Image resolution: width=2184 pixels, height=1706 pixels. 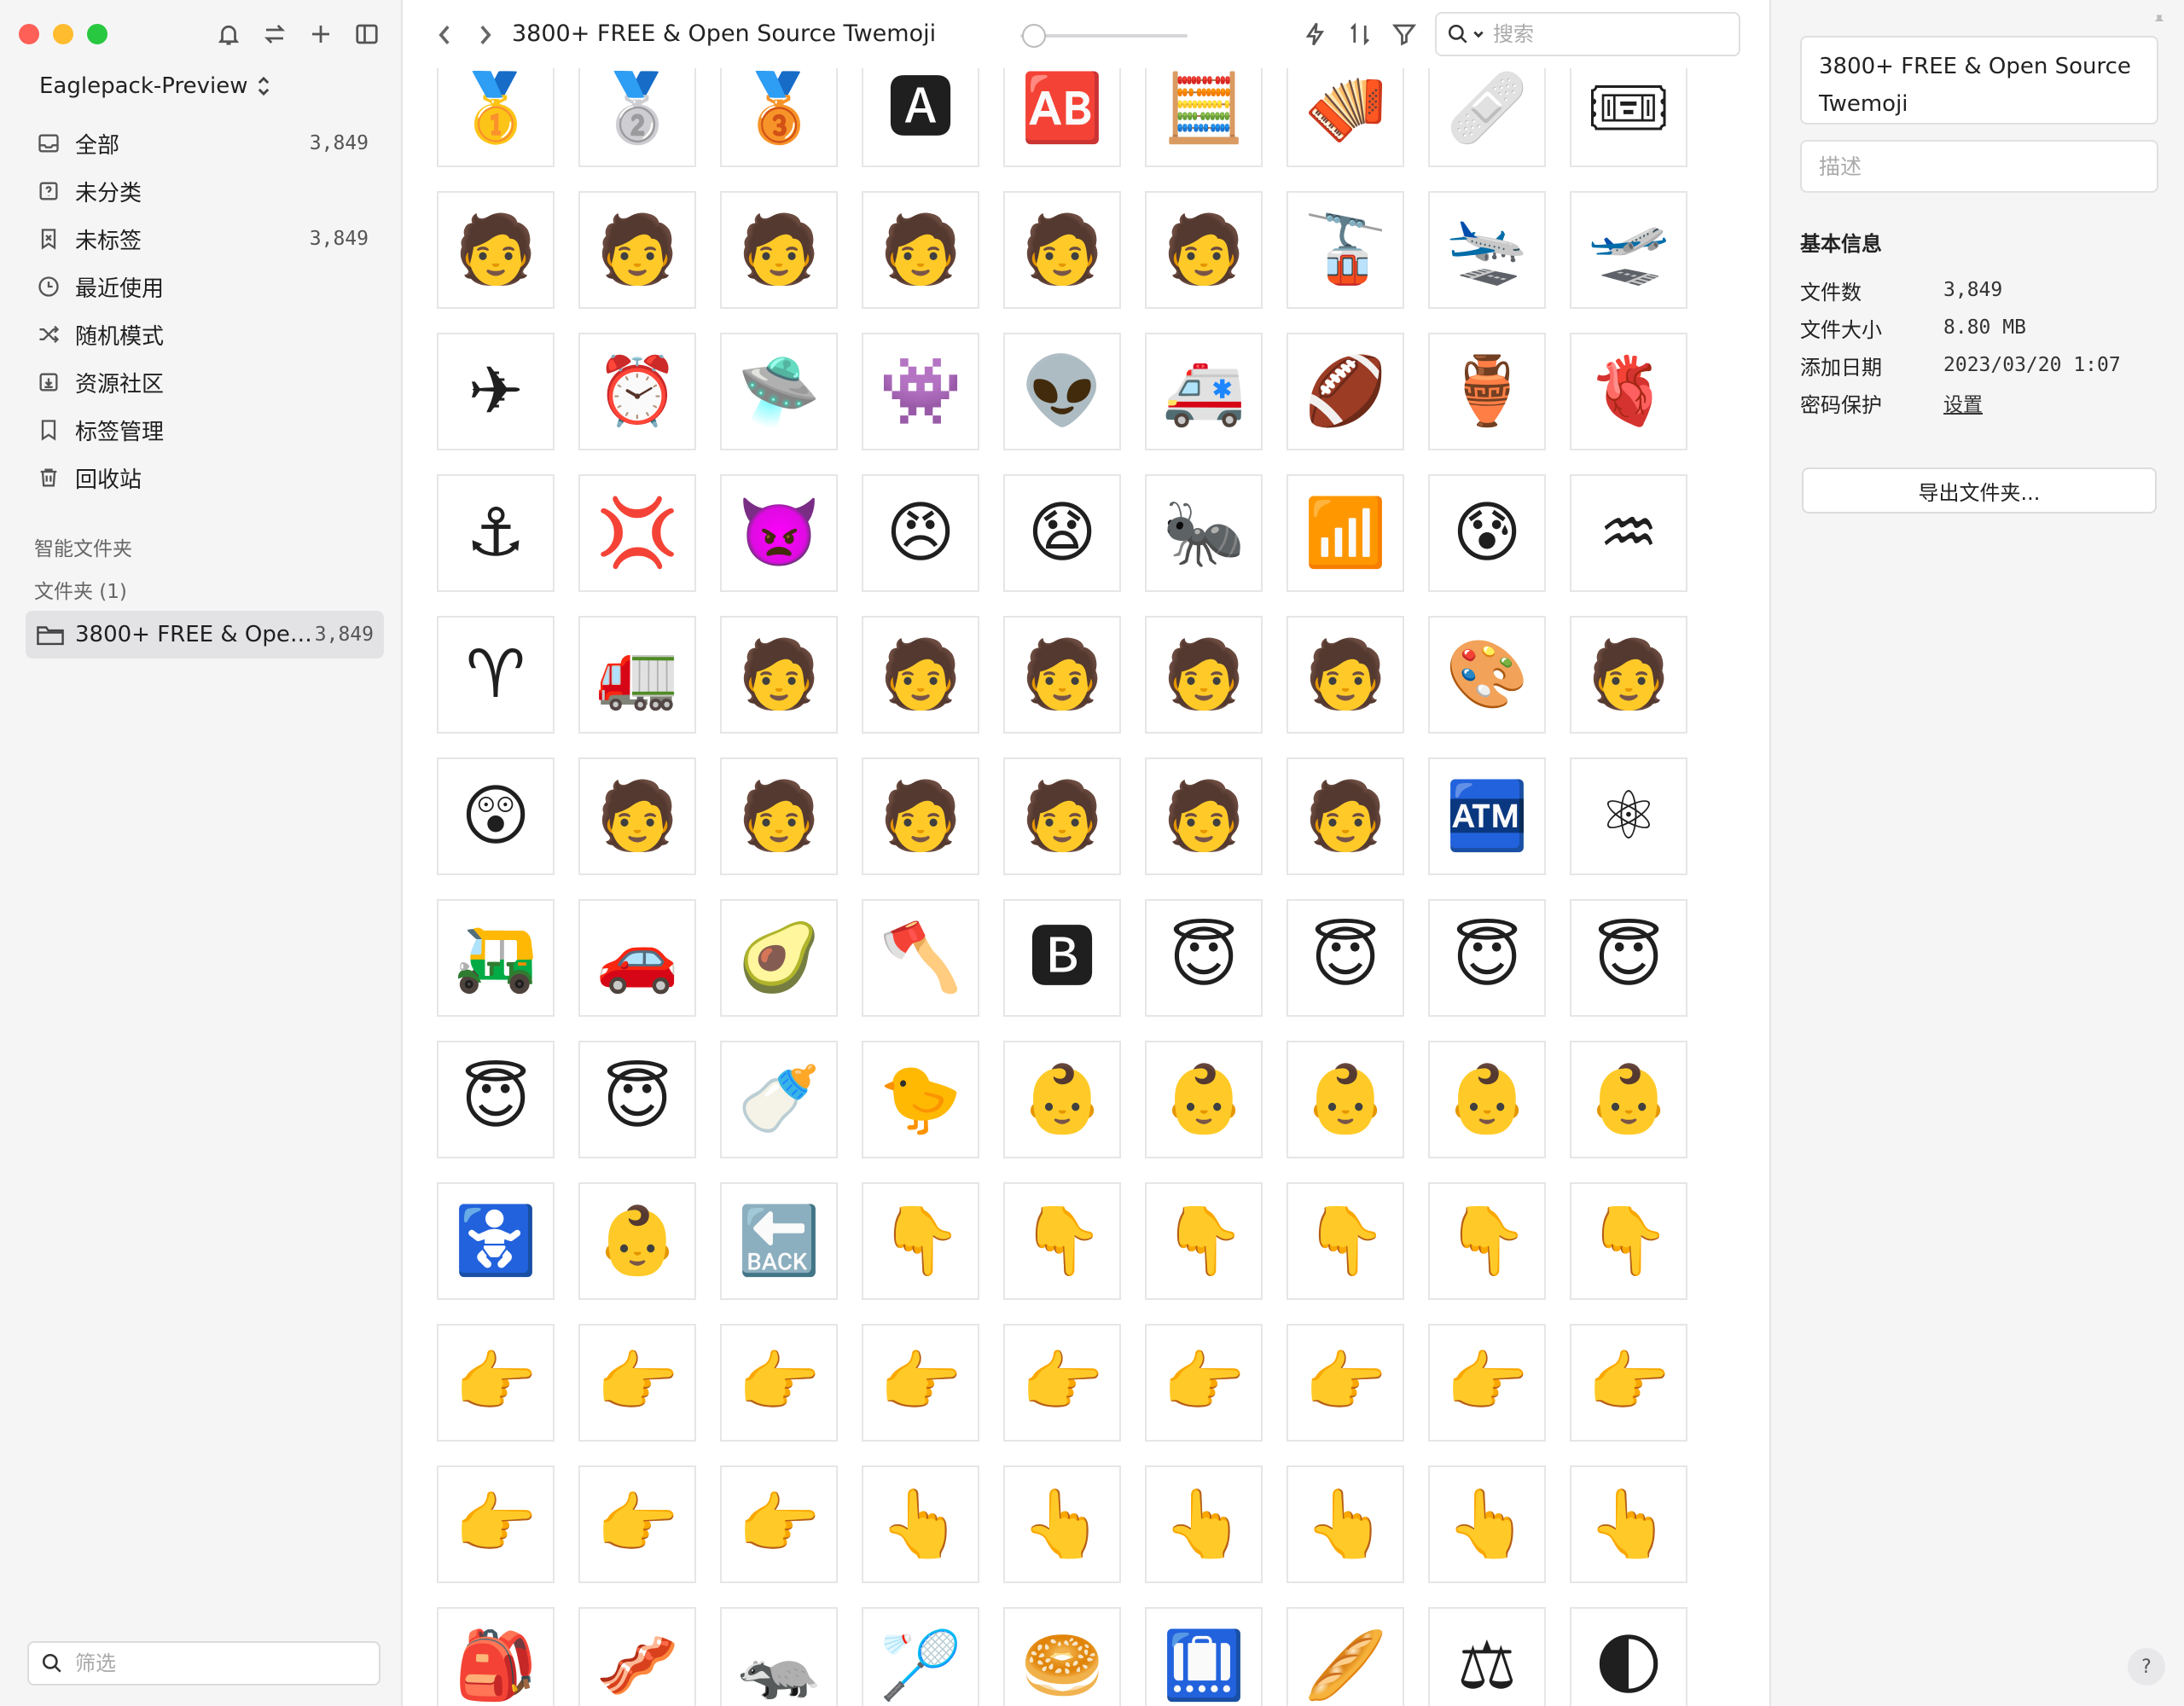 What do you see at coordinates (1034, 36) in the screenshot?
I see `zoom-slider-thumb` at bounding box center [1034, 36].